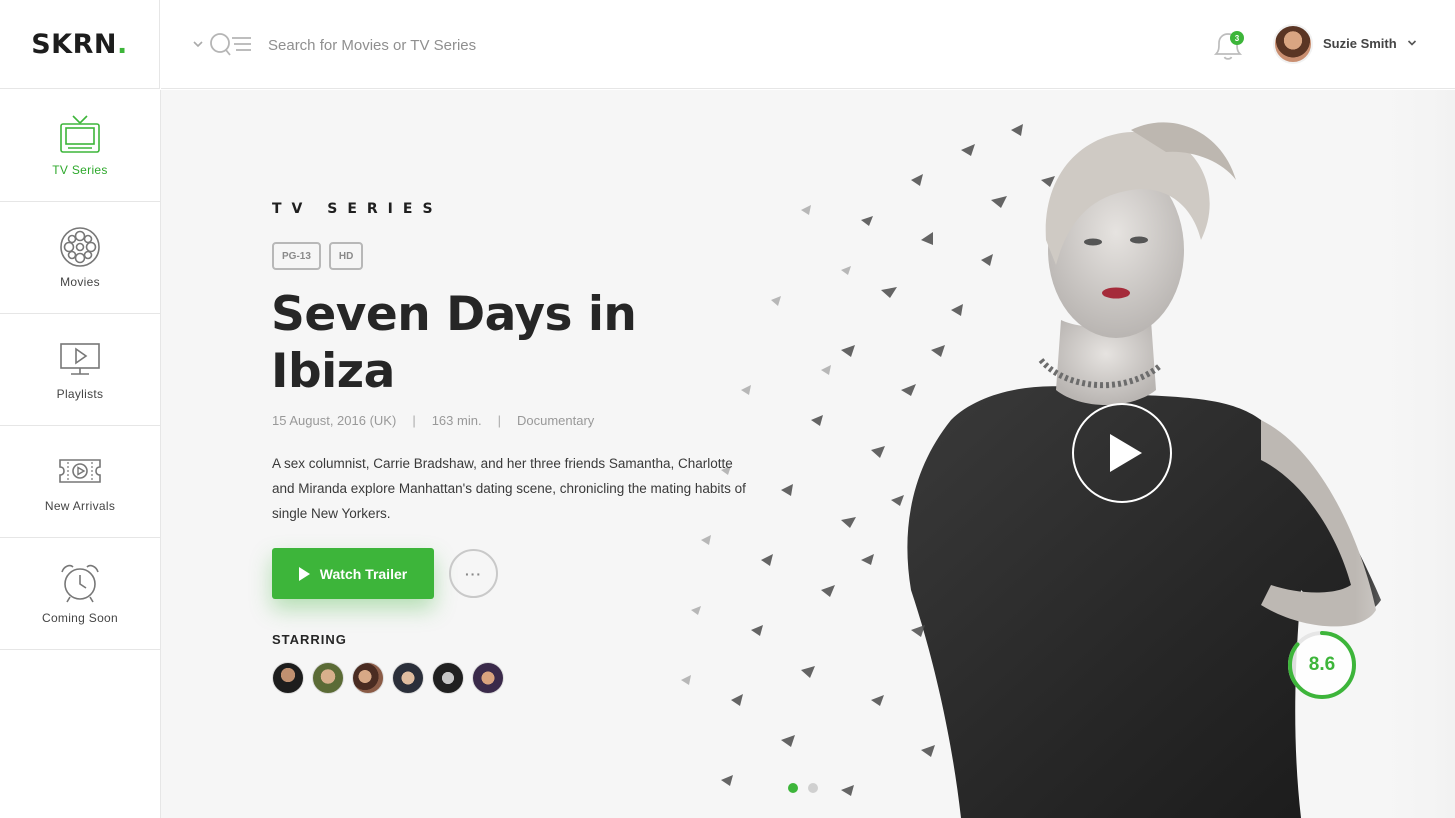  I want to click on sidebar-item-tv-series: TV Series, so click(80, 146).